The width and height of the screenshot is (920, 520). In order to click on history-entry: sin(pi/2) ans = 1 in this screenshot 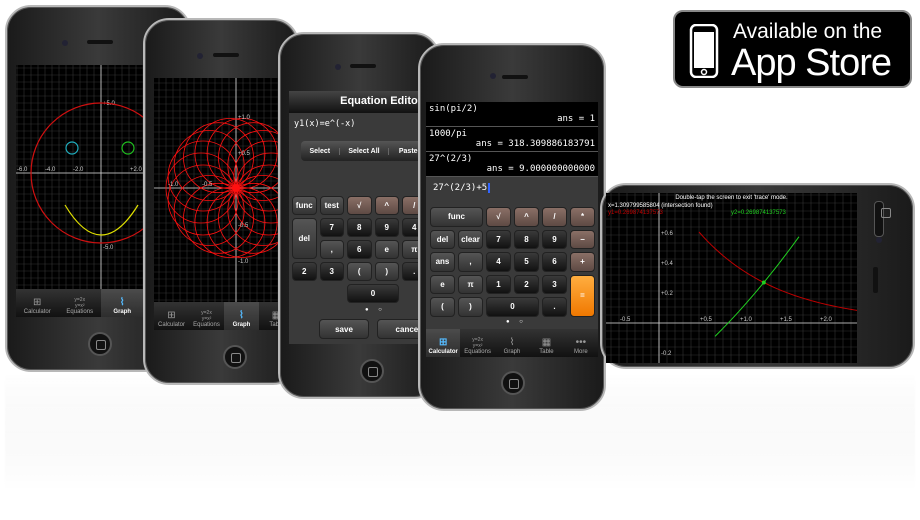, I will do `click(512, 114)`.